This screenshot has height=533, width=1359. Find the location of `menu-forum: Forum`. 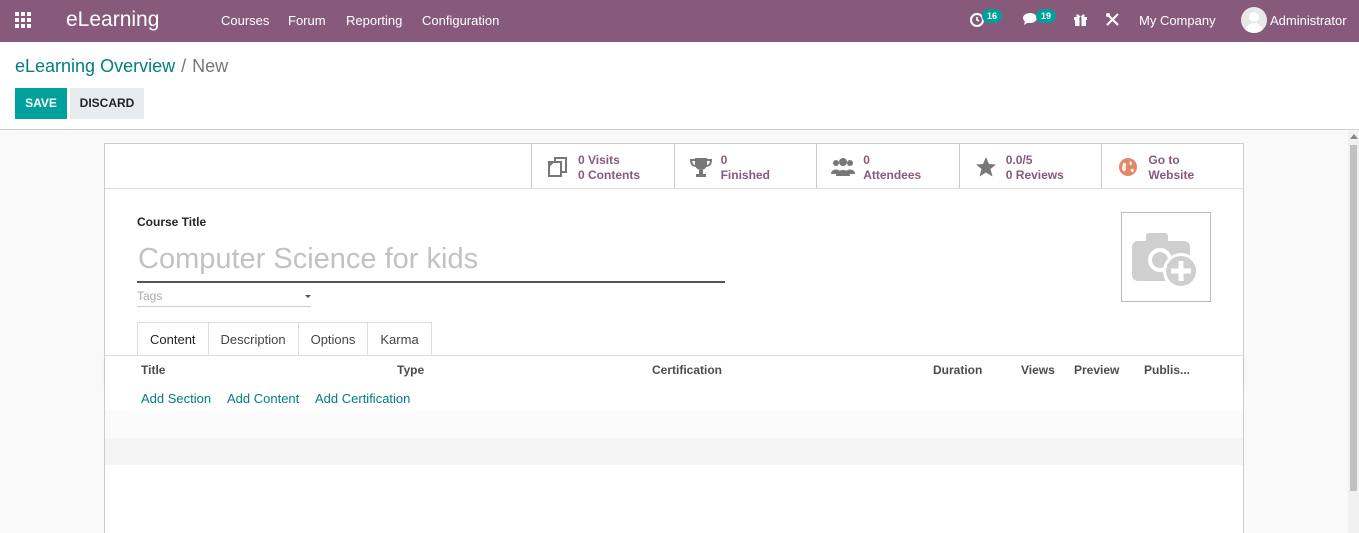

menu-forum: Forum is located at coordinates (307, 20).